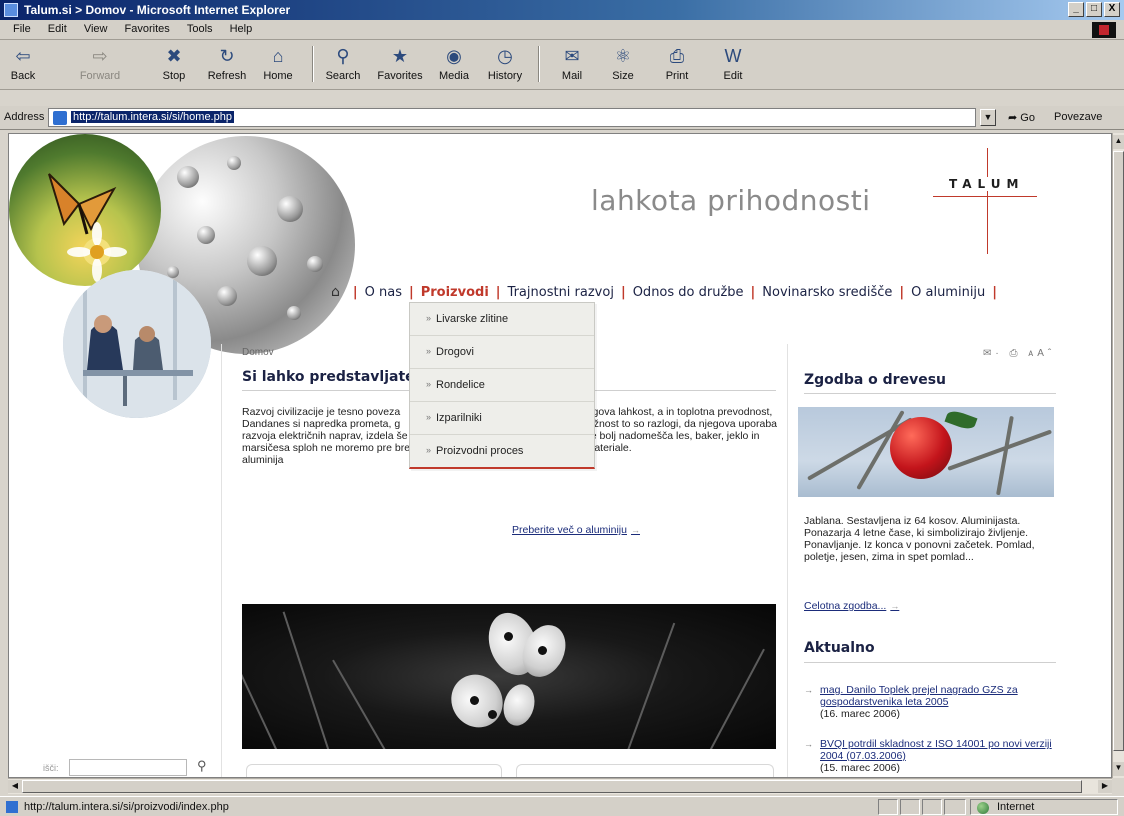  I want to click on page-tools: ✉· ⎙ ᴀAˆ, so click(1019, 353).